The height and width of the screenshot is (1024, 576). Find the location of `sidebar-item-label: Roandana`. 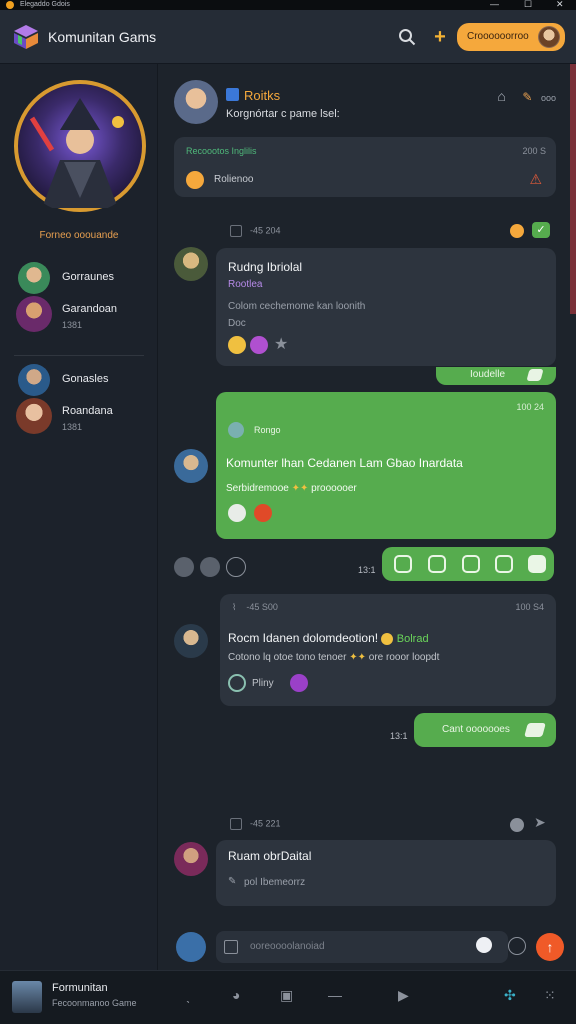

sidebar-item-label: Roandana is located at coordinates (87, 411).